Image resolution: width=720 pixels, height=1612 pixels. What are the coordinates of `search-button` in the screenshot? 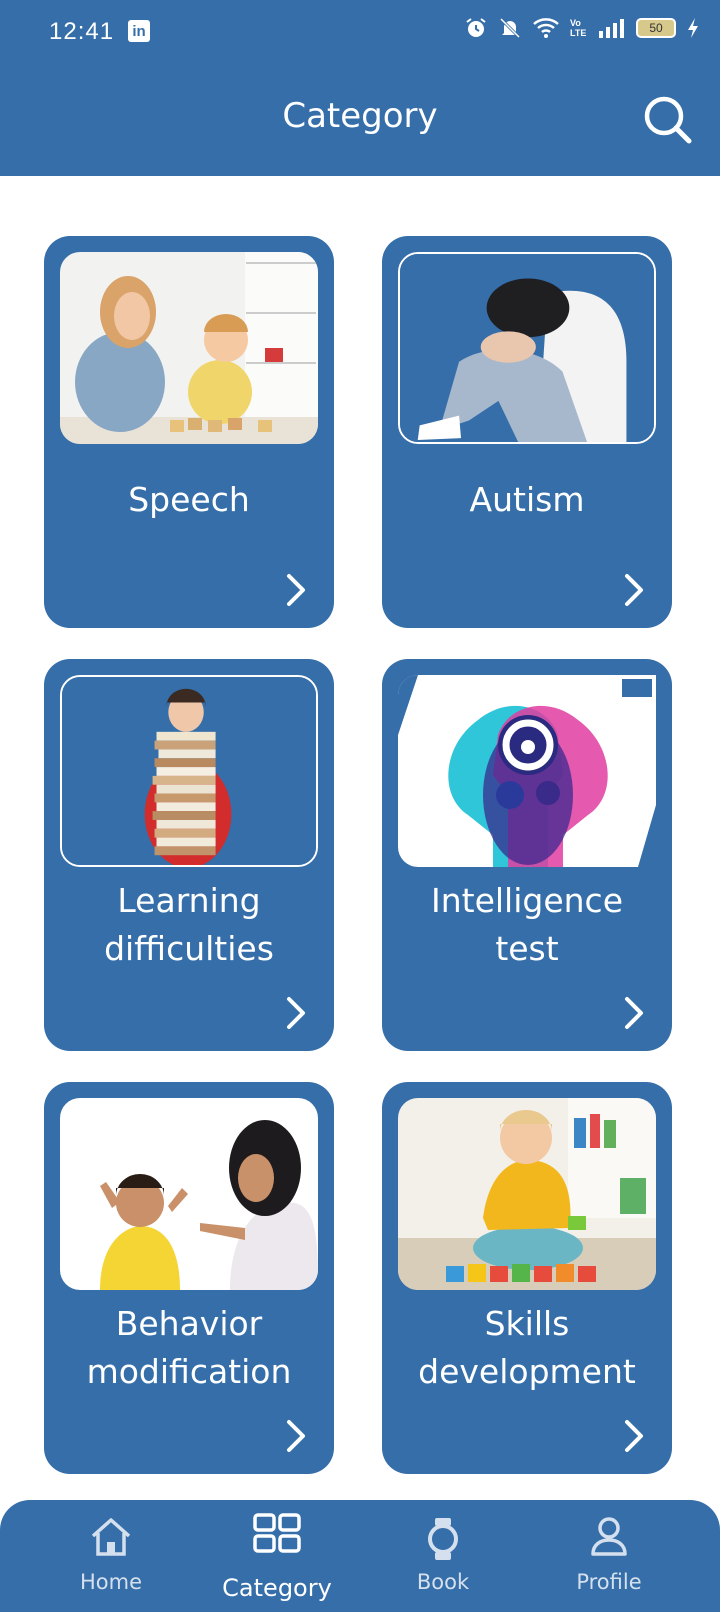 It's located at (668, 120).